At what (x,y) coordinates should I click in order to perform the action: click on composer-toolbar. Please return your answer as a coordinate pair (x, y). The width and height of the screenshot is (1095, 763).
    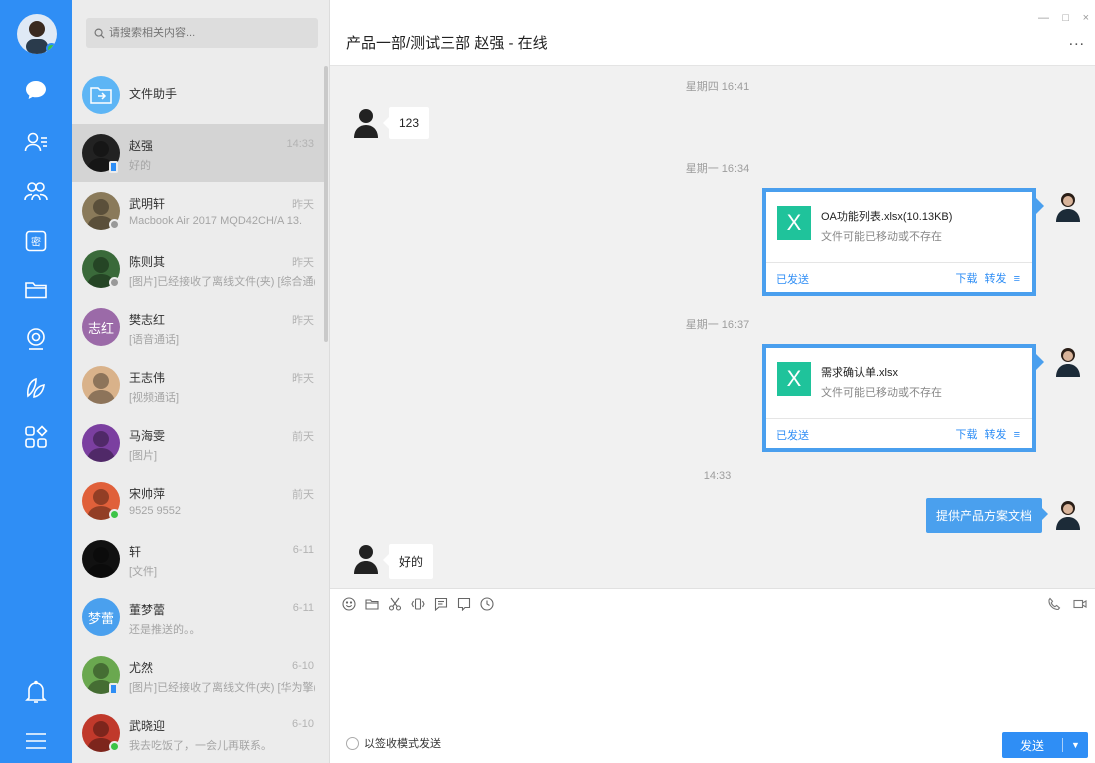
    Looking at the image, I should click on (418, 604).